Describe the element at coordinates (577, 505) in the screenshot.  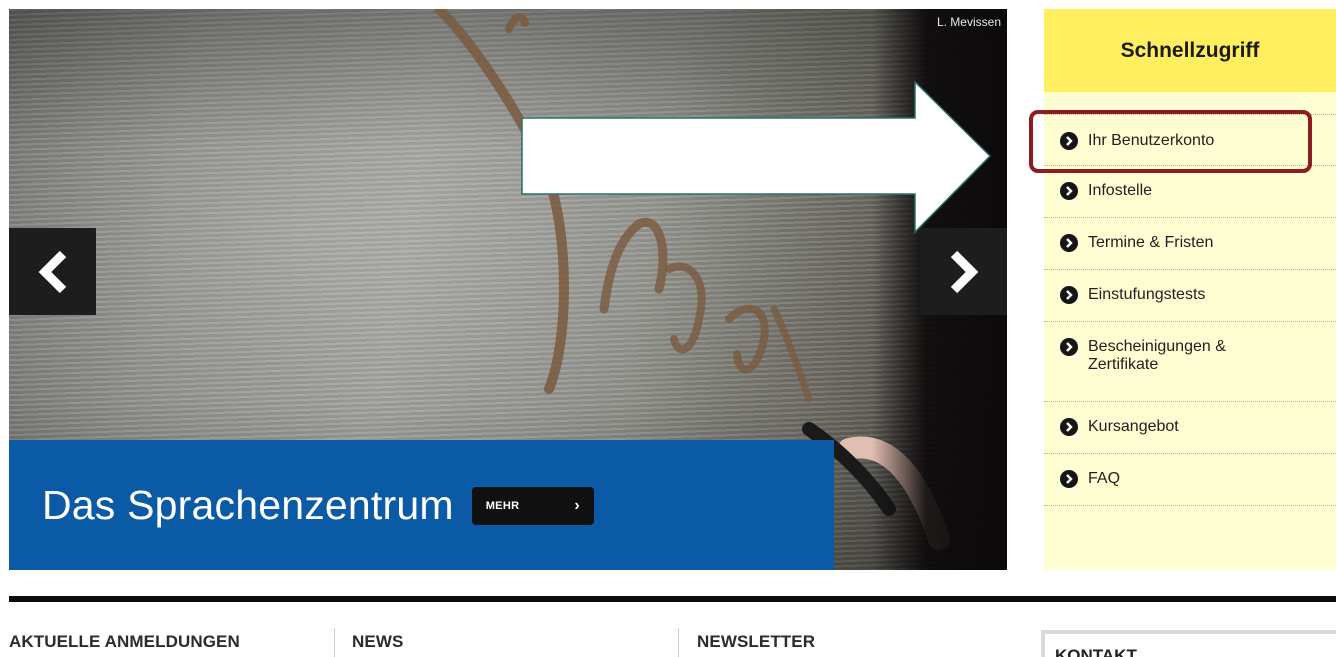
I see `chevron-right-icon: ›` at that location.